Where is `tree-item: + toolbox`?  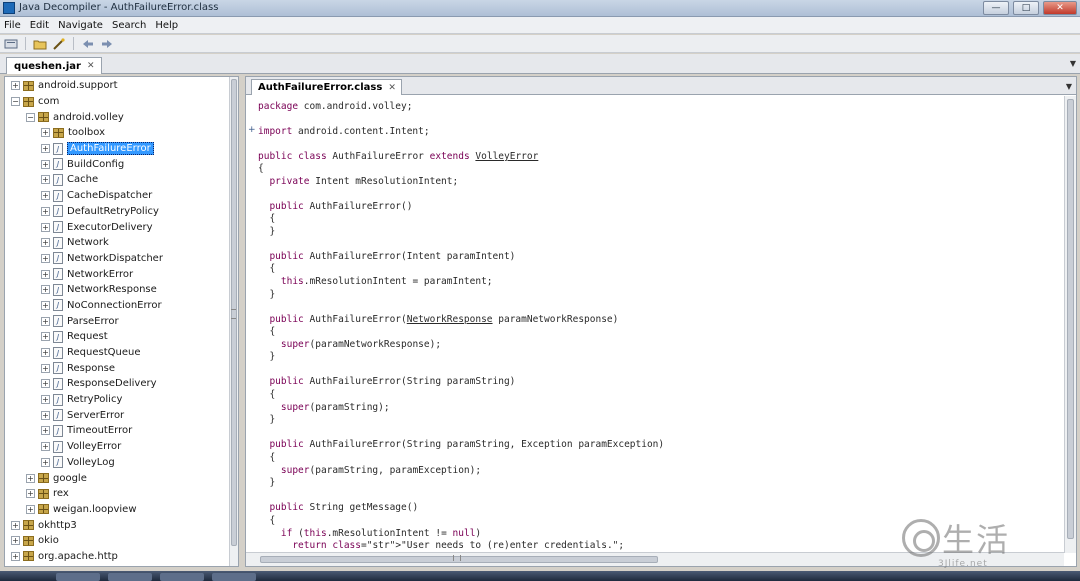
tree-item: + toolbox is located at coordinates (118, 133).